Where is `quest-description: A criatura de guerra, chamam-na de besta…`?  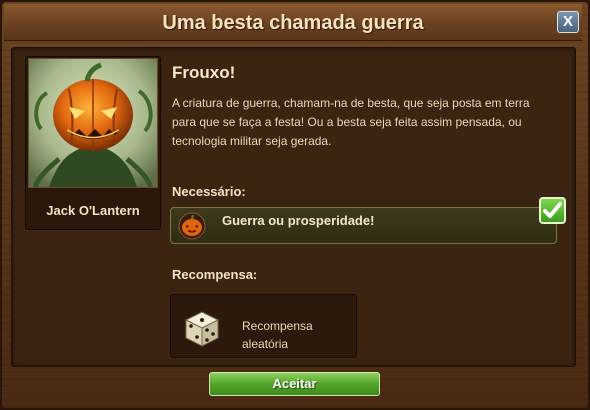
quest-description: A criatura de guerra, chamam-na de besta… is located at coordinates (351, 122).